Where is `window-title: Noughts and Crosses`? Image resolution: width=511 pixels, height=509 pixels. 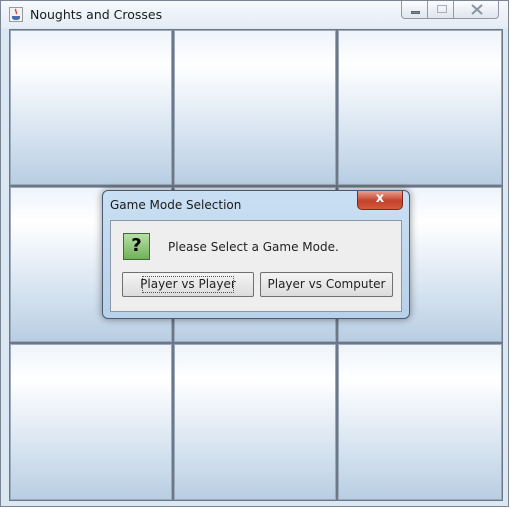
window-title: Noughts and Crosses is located at coordinates (96, 14).